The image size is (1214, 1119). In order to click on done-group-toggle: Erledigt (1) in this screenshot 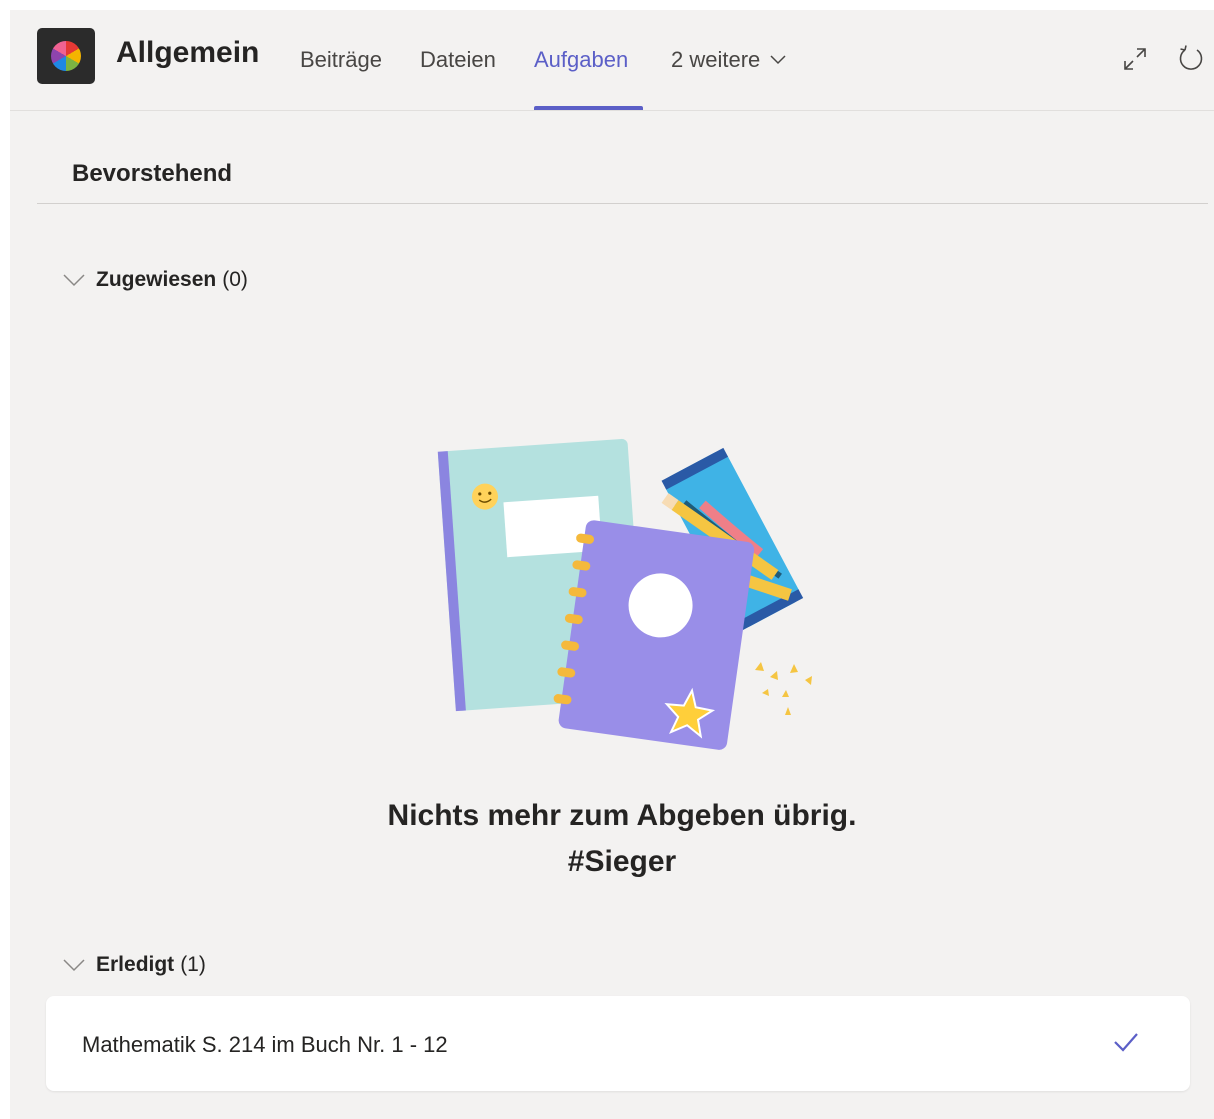, I will do `click(134, 965)`.